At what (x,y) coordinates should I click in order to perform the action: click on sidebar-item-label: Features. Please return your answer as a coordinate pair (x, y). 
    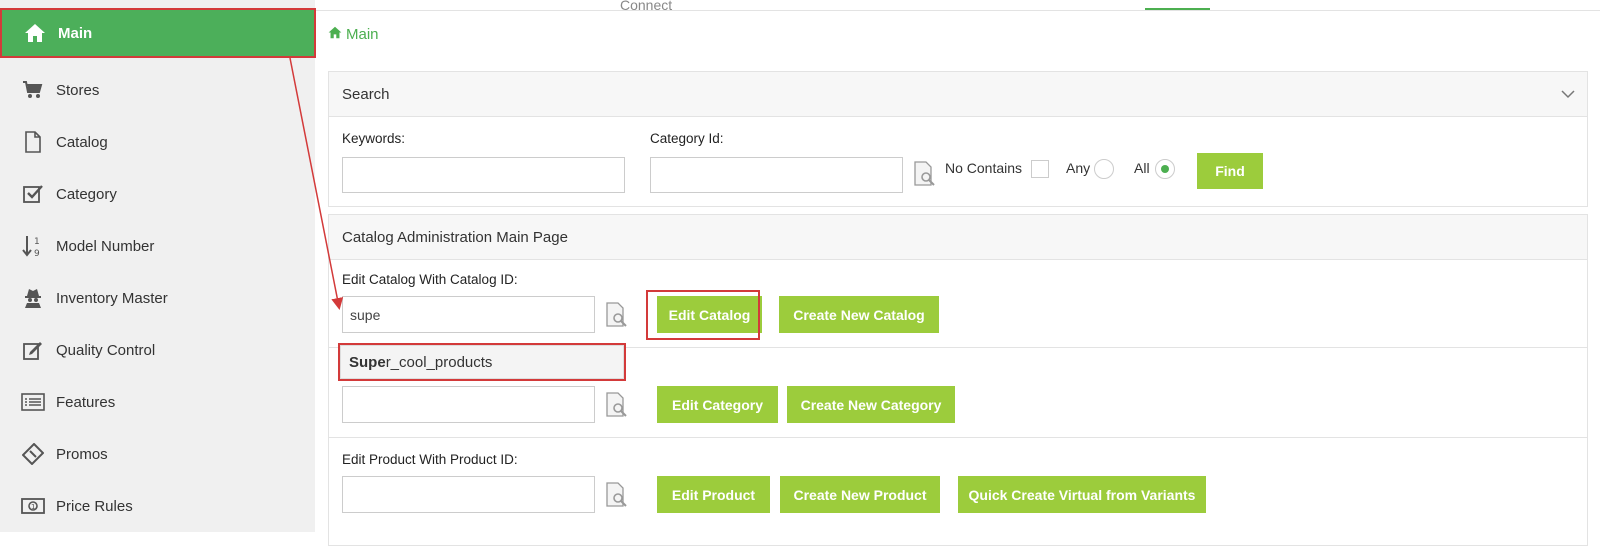
    Looking at the image, I should click on (86, 402).